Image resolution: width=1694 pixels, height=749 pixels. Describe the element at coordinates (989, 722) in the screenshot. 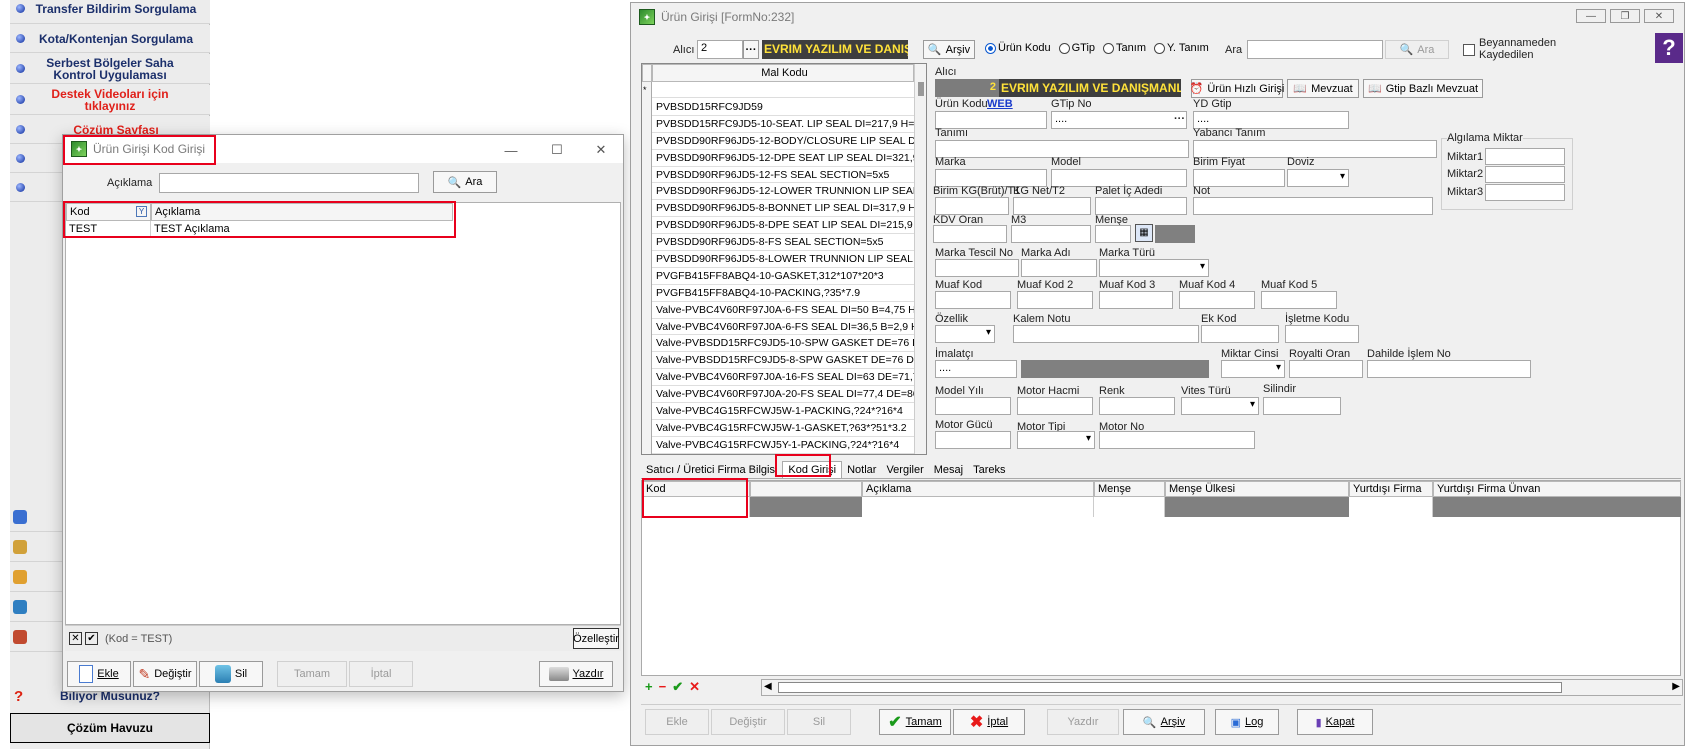

I see `main-iptal-button: ✖ İptal` at that location.